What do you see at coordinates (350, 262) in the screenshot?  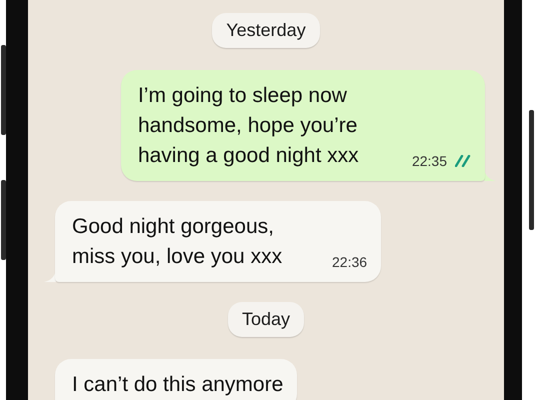 I see `message-time: 22:36` at bounding box center [350, 262].